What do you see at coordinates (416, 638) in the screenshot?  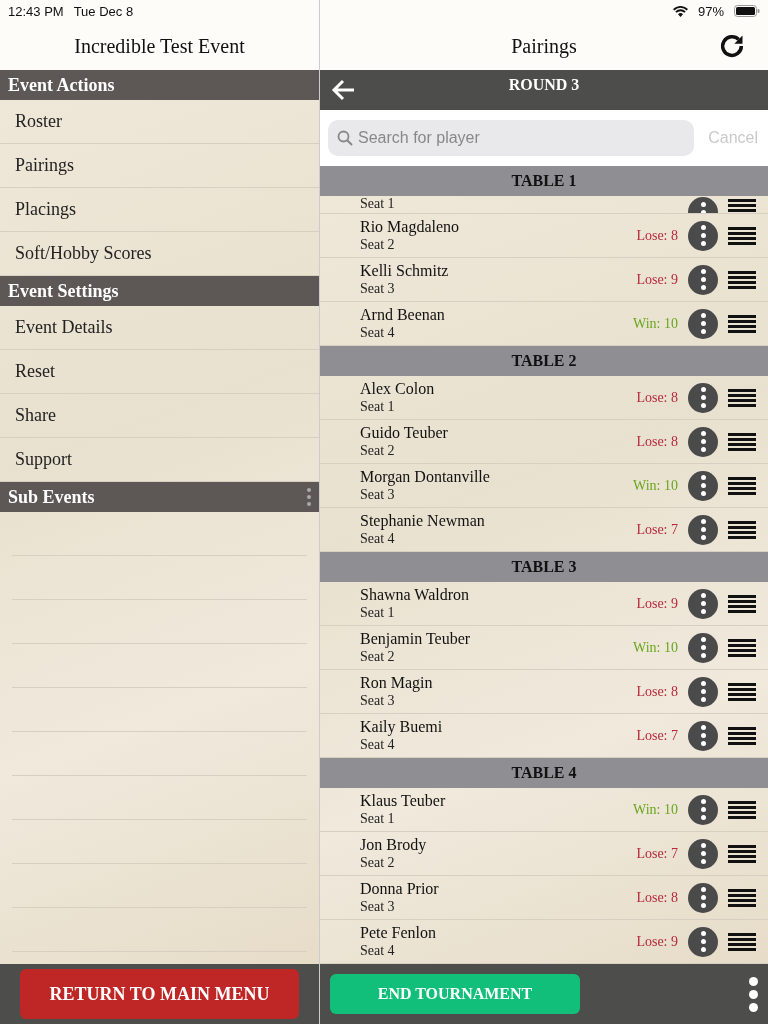 I see `player-name: Benjamin Teuber` at bounding box center [416, 638].